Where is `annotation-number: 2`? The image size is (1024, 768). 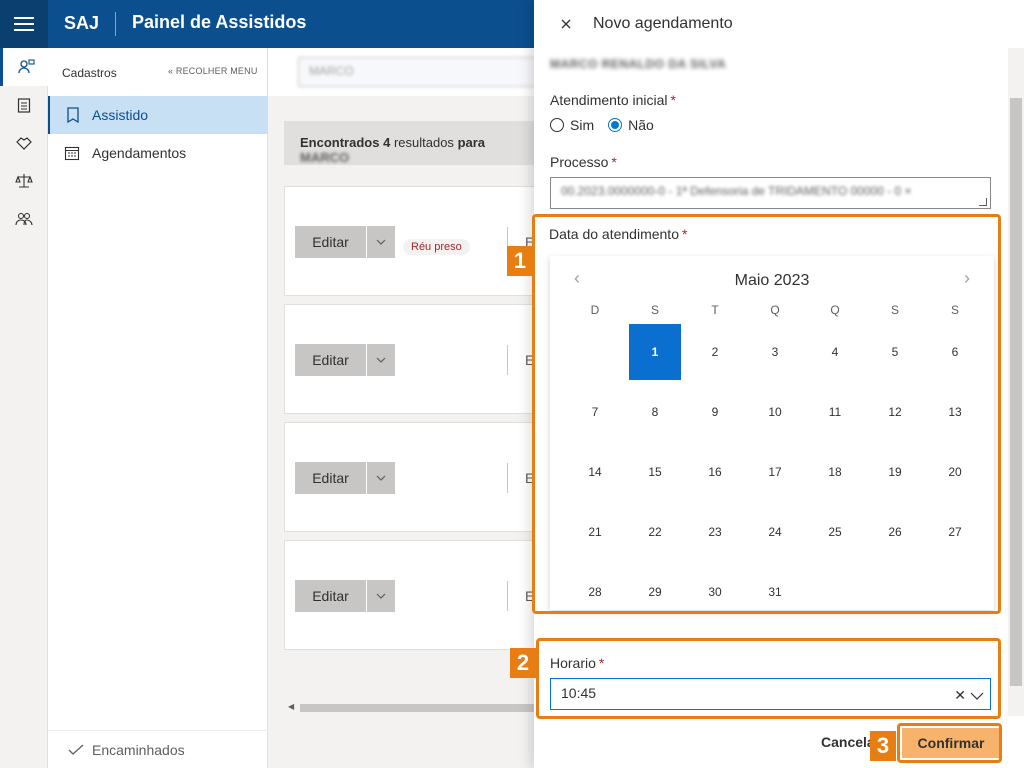
annotation-number: 2 is located at coordinates (523, 663).